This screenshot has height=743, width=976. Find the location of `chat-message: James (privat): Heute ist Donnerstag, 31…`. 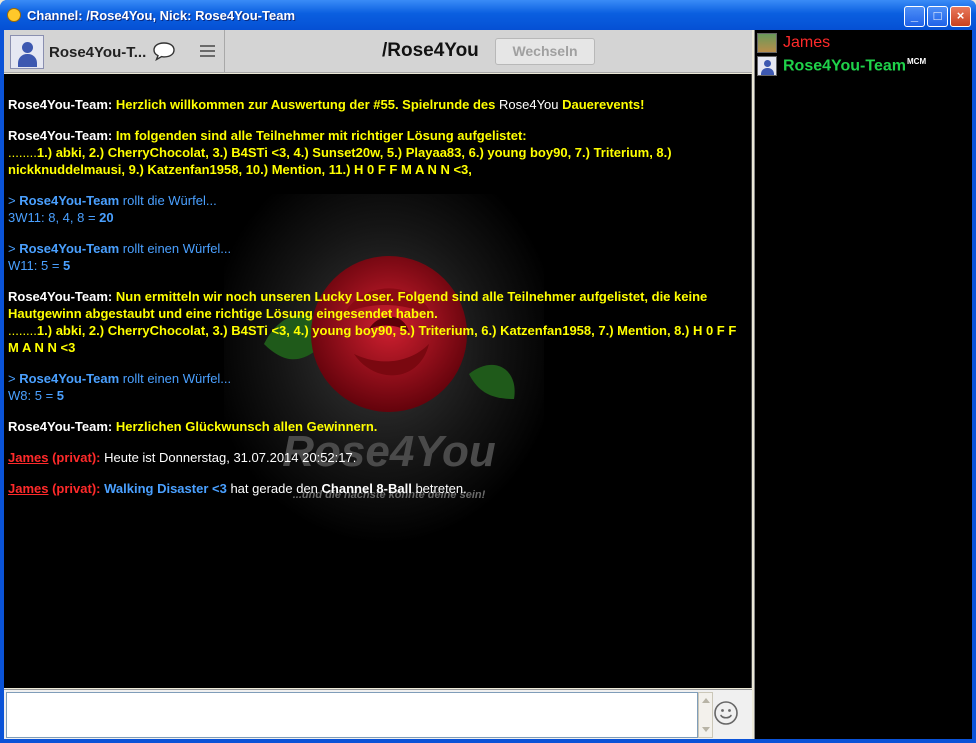

chat-message: James (privat): Heute ist Donnerstag, 31… is located at coordinates (378, 457).